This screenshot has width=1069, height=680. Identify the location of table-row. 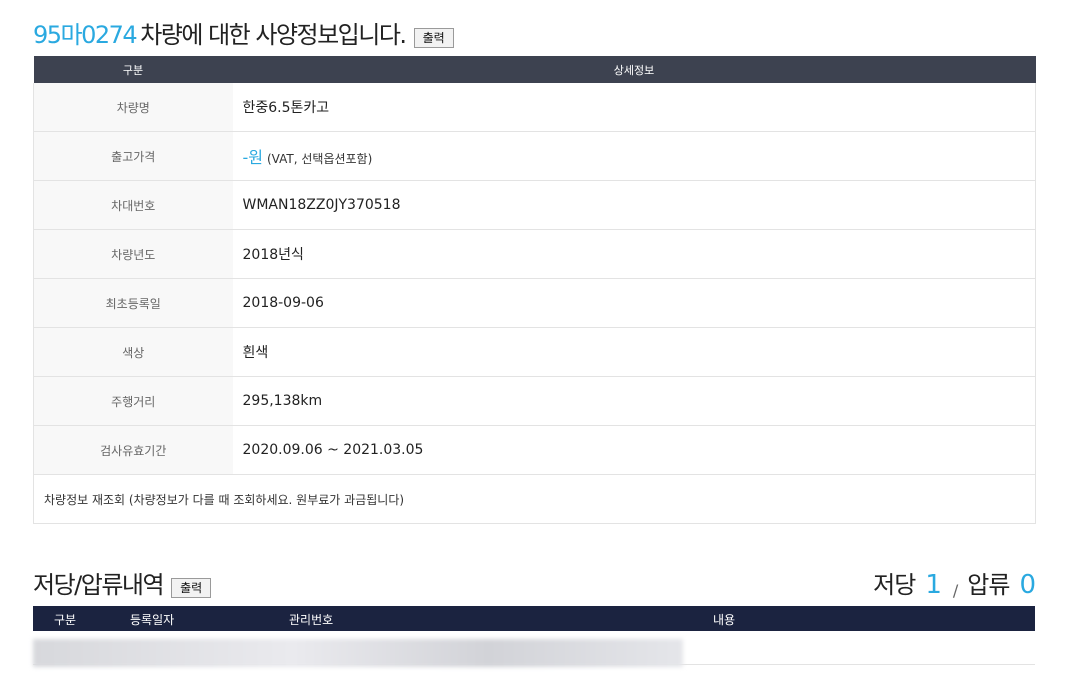
(534, 653).